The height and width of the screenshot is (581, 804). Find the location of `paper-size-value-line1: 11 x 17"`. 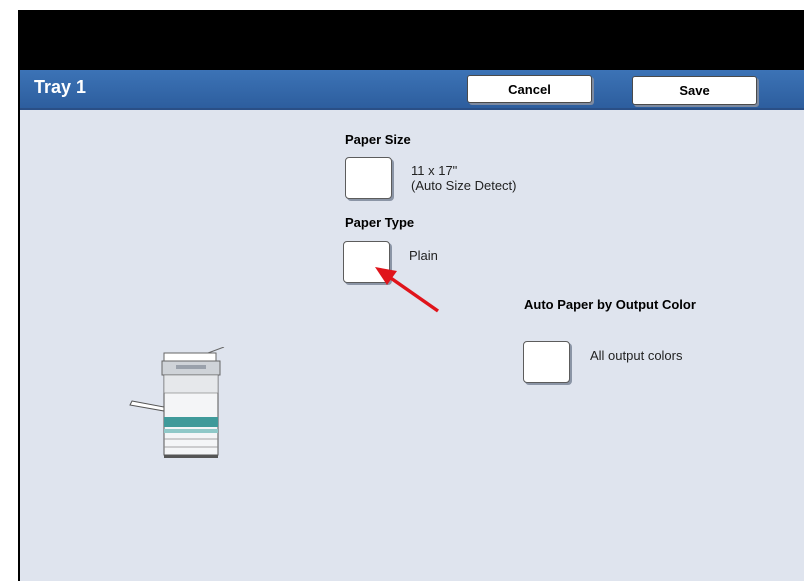

paper-size-value-line1: 11 x 17" is located at coordinates (434, 170).